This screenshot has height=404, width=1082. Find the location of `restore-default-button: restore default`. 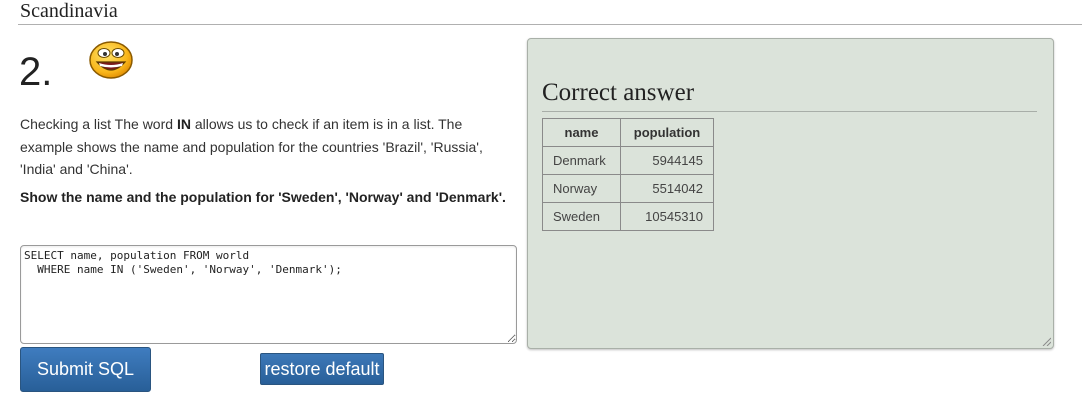

restore-default-button: restore default is located at coordinates (322, 369).